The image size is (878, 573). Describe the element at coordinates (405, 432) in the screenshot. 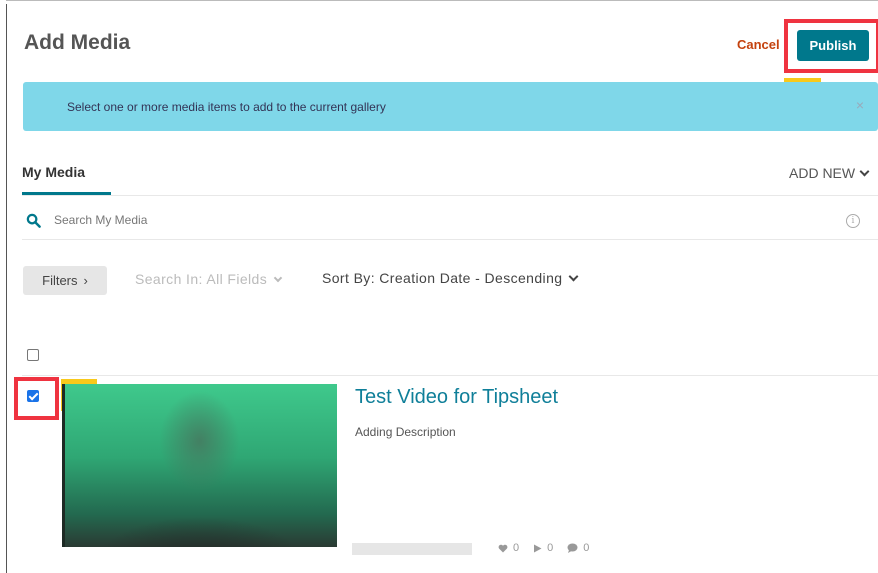

I see `media-item-description: Adding Description` at that location.